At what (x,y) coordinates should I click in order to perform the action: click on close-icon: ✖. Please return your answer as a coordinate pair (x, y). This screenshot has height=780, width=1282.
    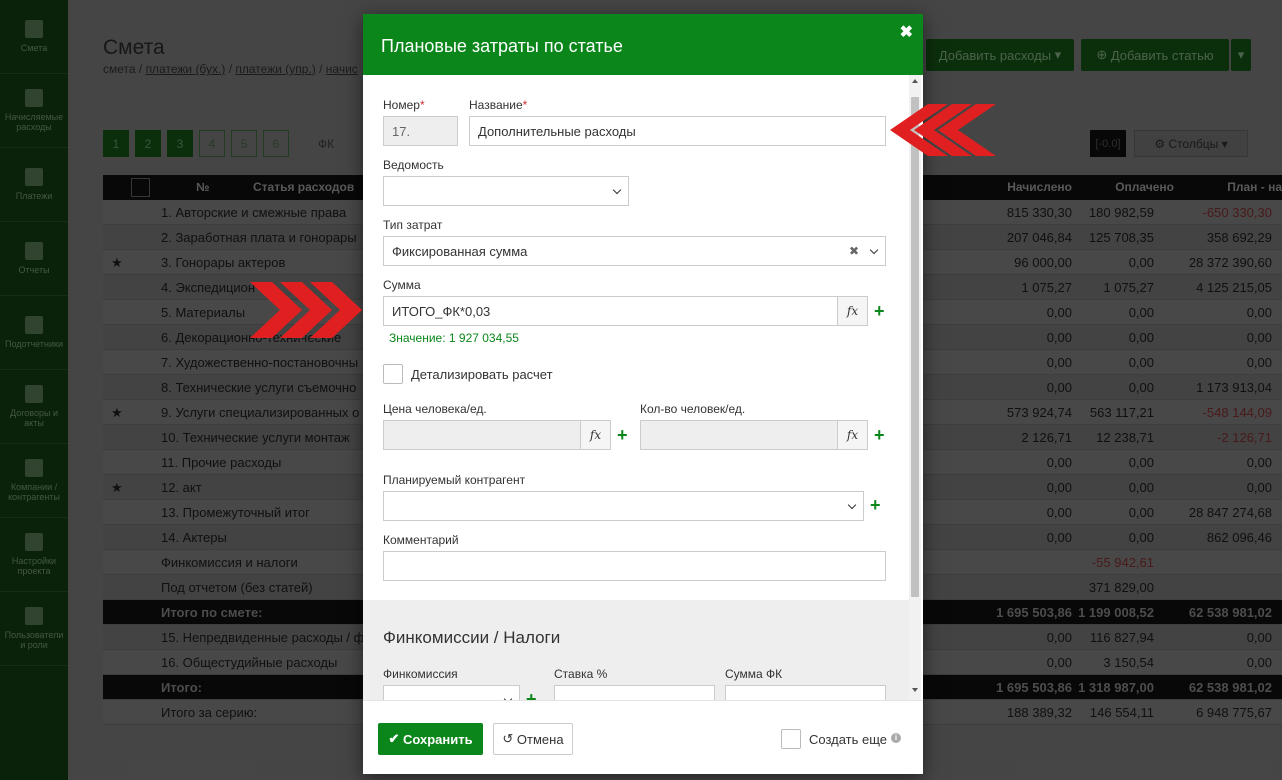
    Looking at the image, I should click on (906, 32).